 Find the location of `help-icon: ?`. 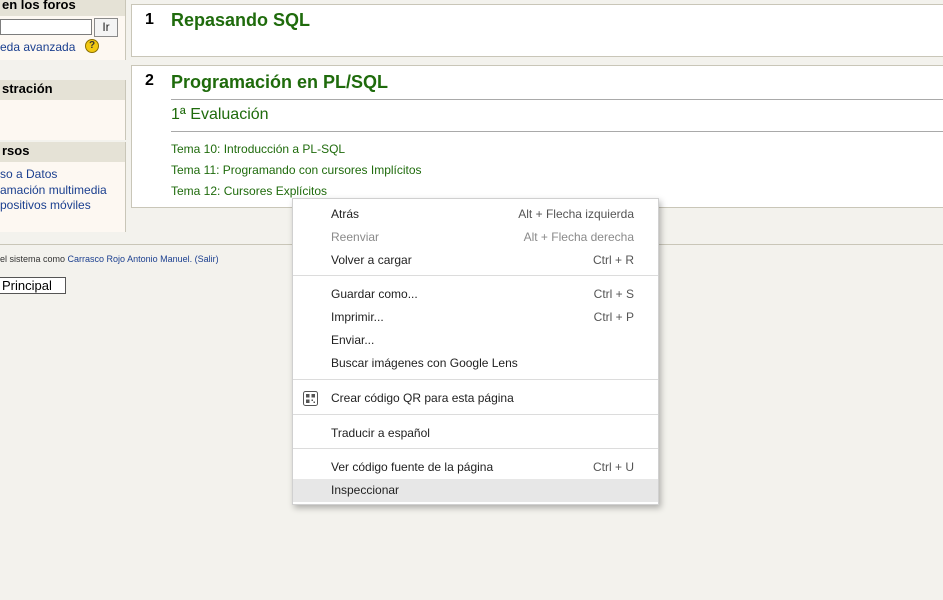

help-icon: ? is located at coordinates (92, 46).